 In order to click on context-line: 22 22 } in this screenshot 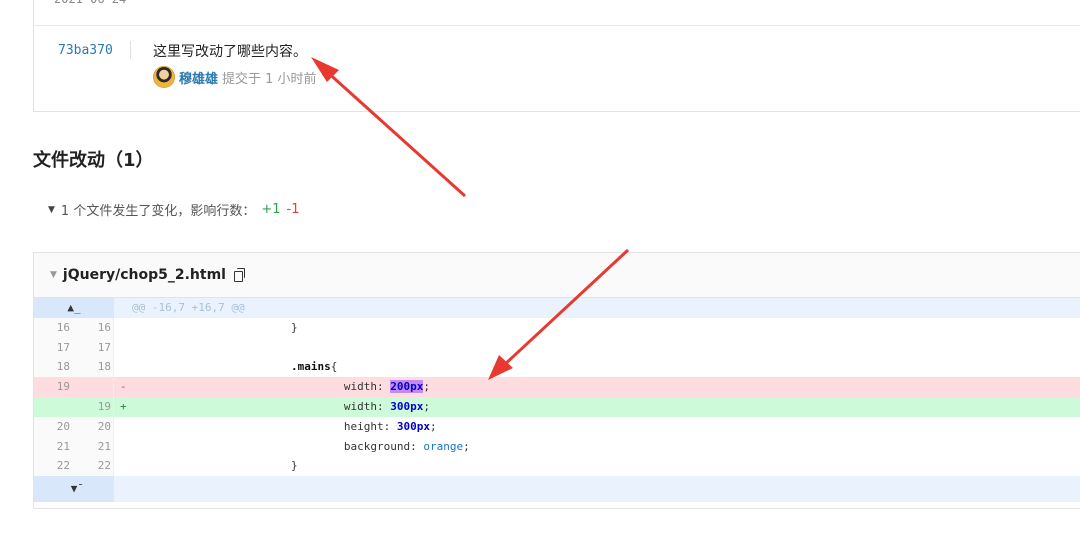, I will do `click(557, 466)`.